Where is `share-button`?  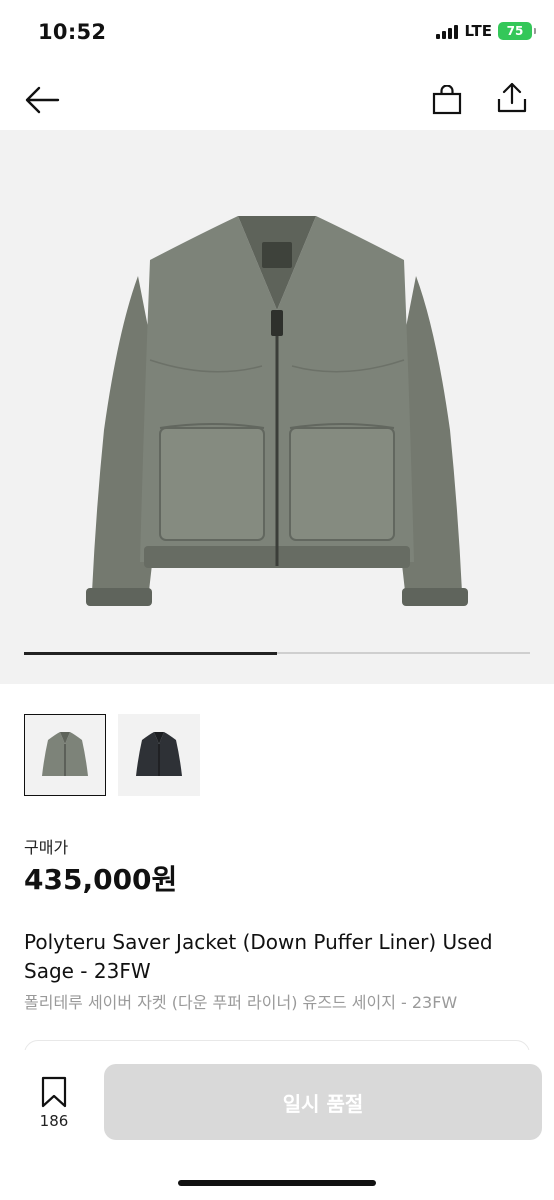
share-button is located at coordinates (512, 98).